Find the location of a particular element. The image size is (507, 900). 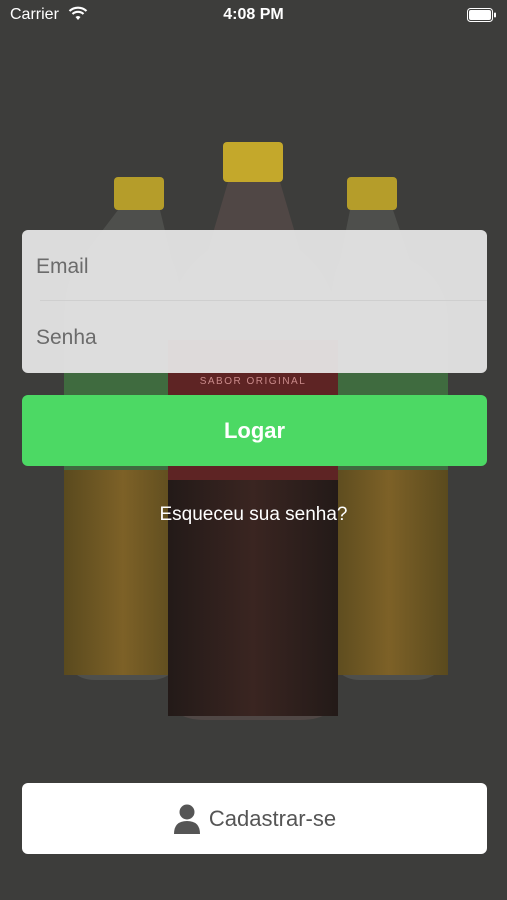

password-input is located at coordinates (236, 338).